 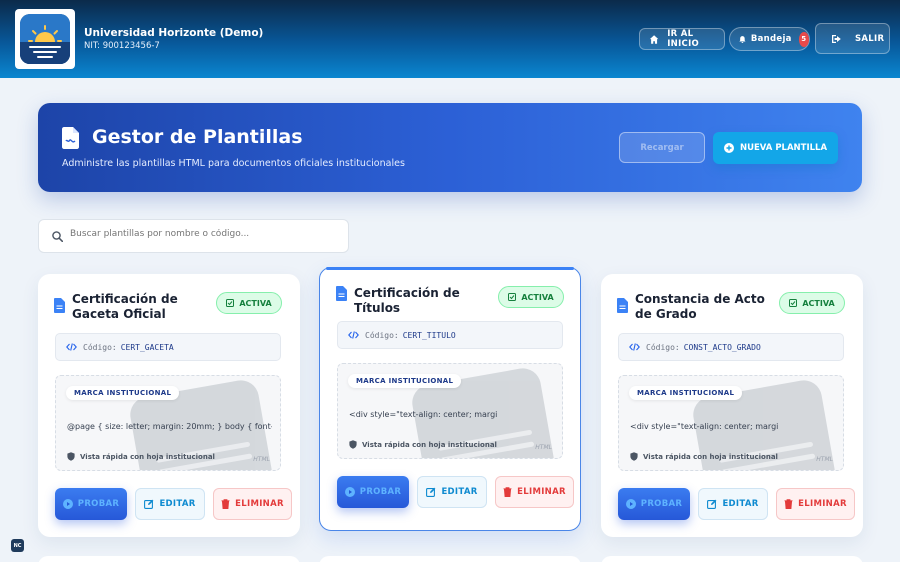 I want to click on page-title: Gestor de Plantillas, so click(x=197, y=137).